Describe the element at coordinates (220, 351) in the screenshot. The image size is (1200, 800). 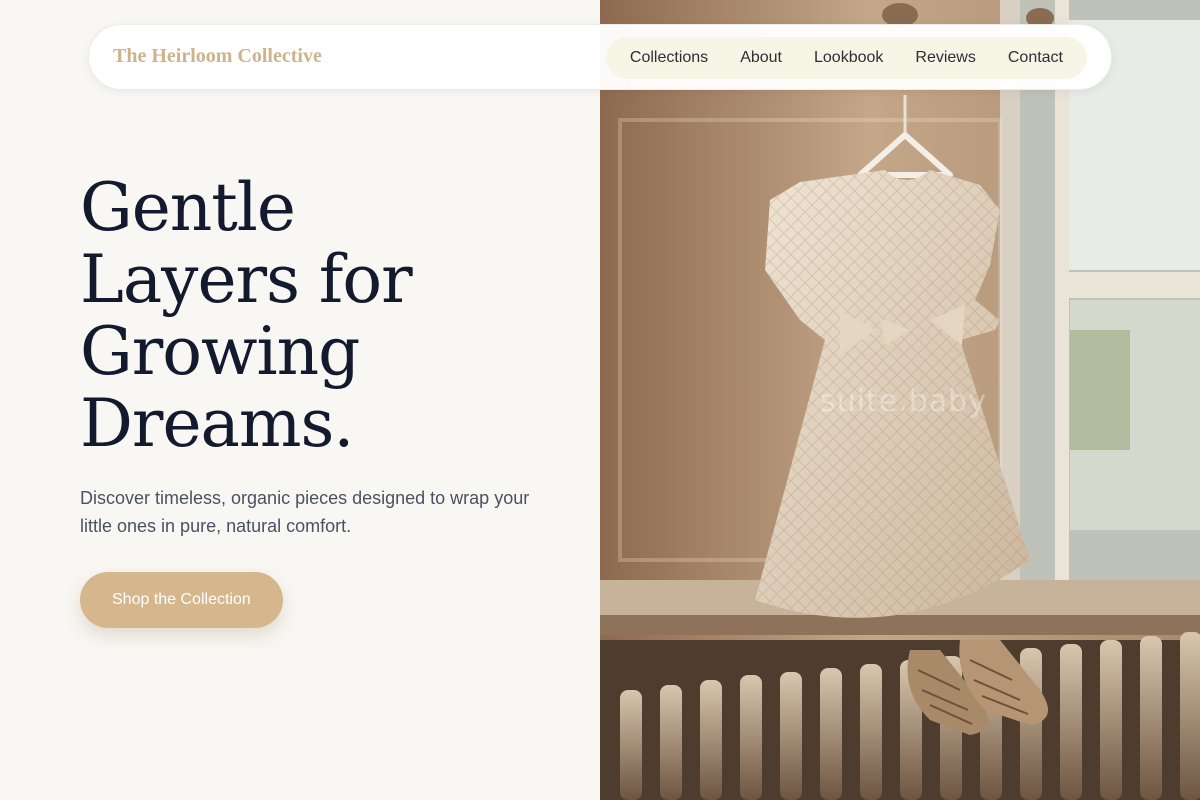
I see `hero-title-line: Growing` at that location.